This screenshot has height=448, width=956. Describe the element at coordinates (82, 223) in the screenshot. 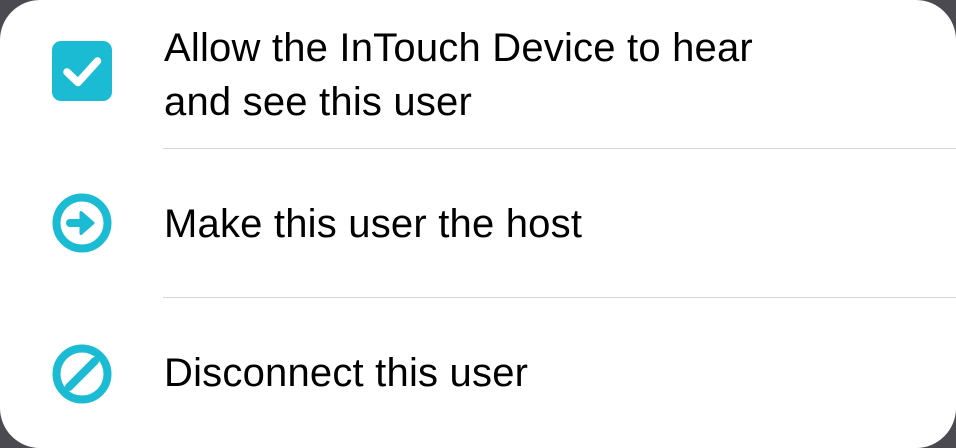

I see `arrow-right-circle-icon` at that location.